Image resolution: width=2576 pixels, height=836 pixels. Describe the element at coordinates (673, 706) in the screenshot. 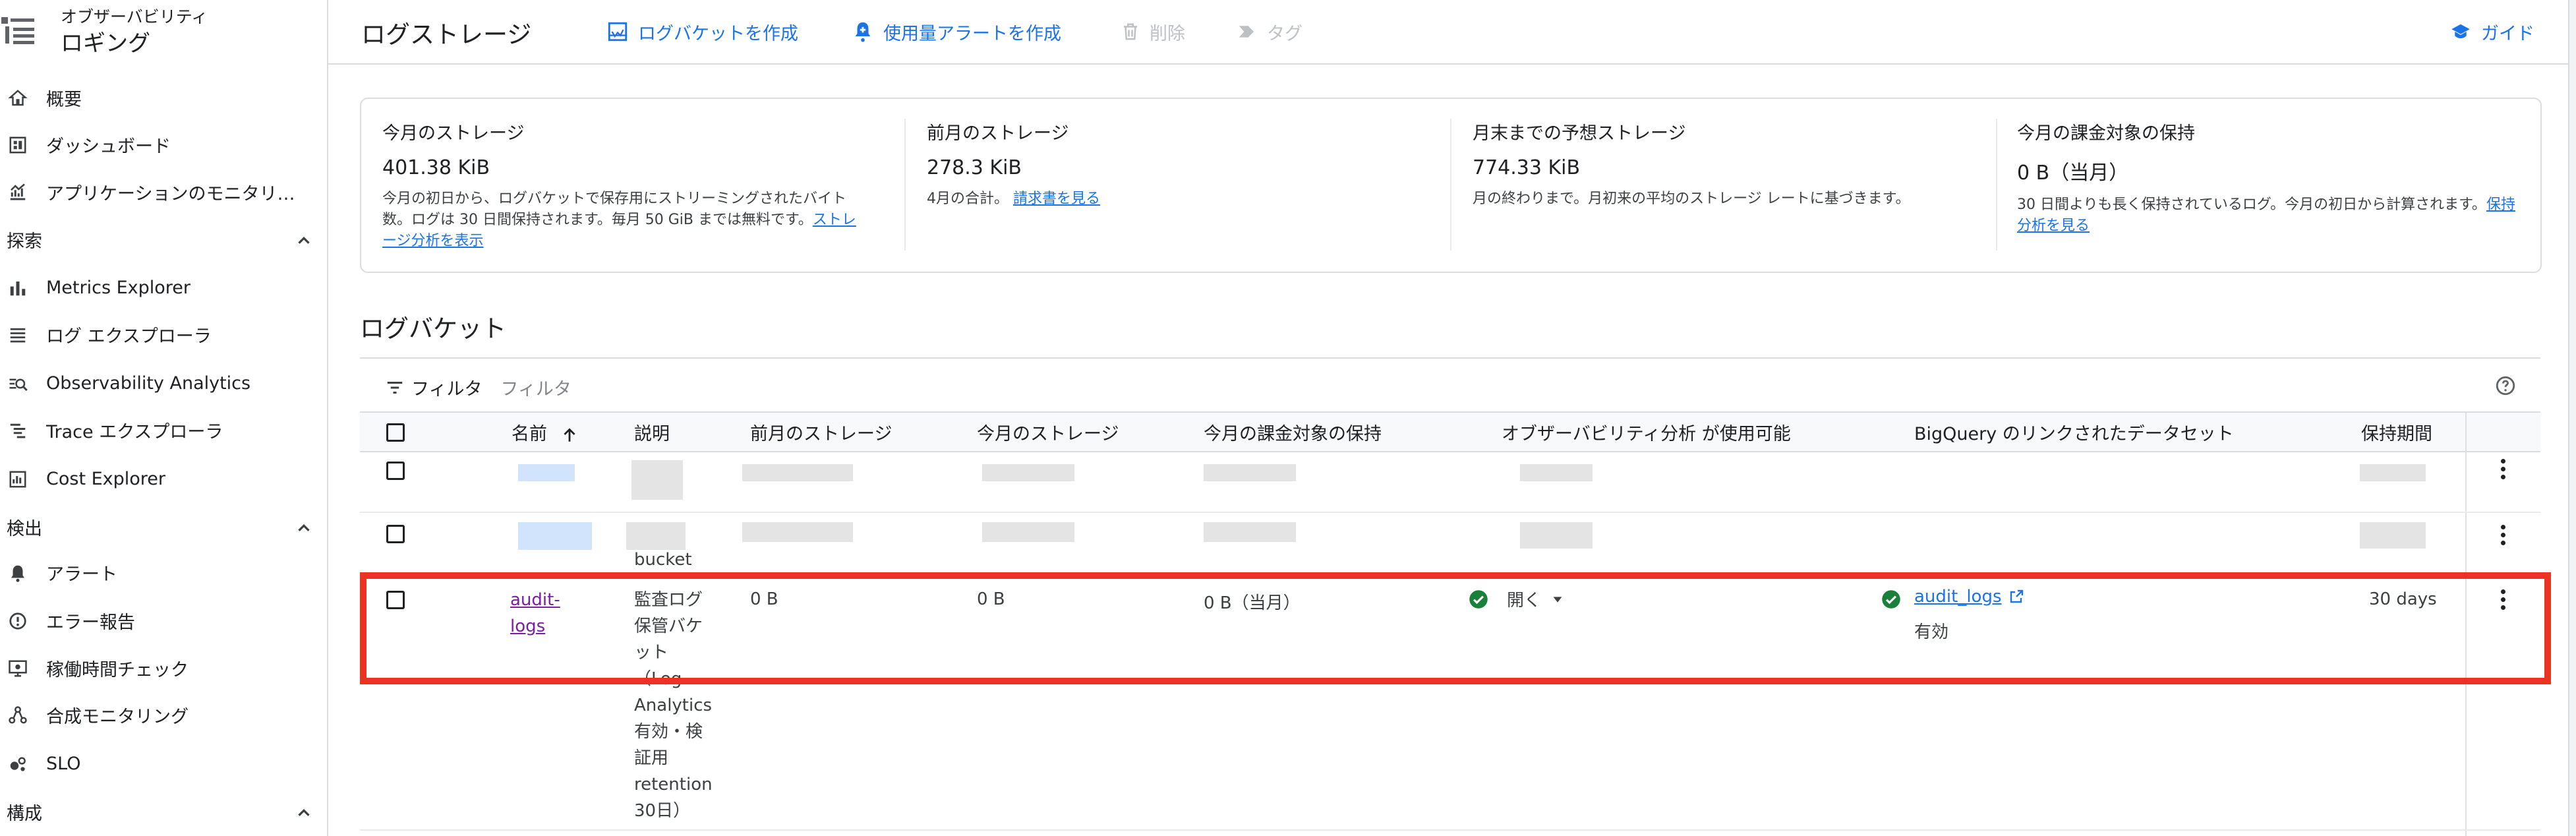

I see `description-line: Analytics` at that location.